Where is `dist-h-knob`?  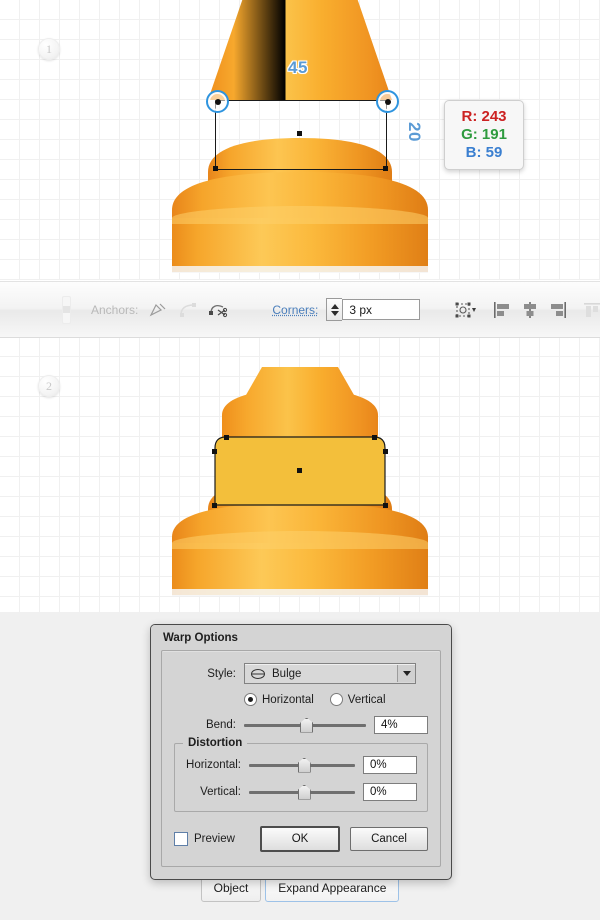
dist-h-knob is located at coordinates (304, 765).